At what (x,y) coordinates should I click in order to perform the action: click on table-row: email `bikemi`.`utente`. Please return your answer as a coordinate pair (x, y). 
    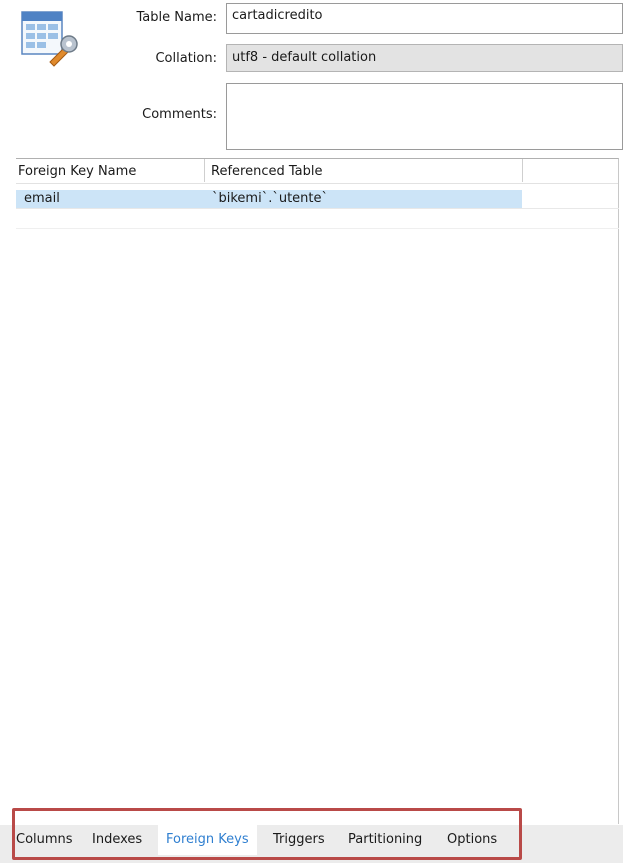
    Looking at the image, I should click on (269, 199).